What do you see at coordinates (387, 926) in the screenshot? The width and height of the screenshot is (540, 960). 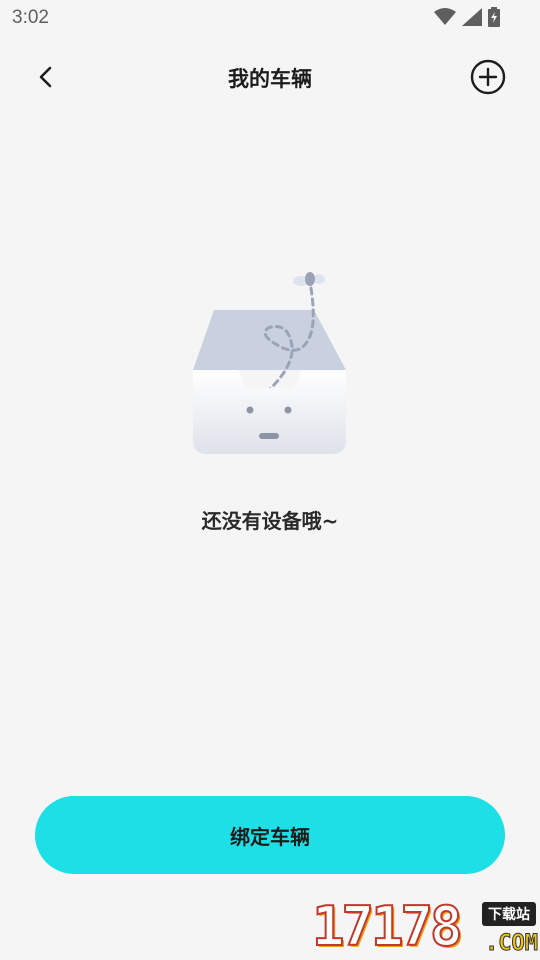 I see `watermark-number: 17178` at bounding box center [387, 926].